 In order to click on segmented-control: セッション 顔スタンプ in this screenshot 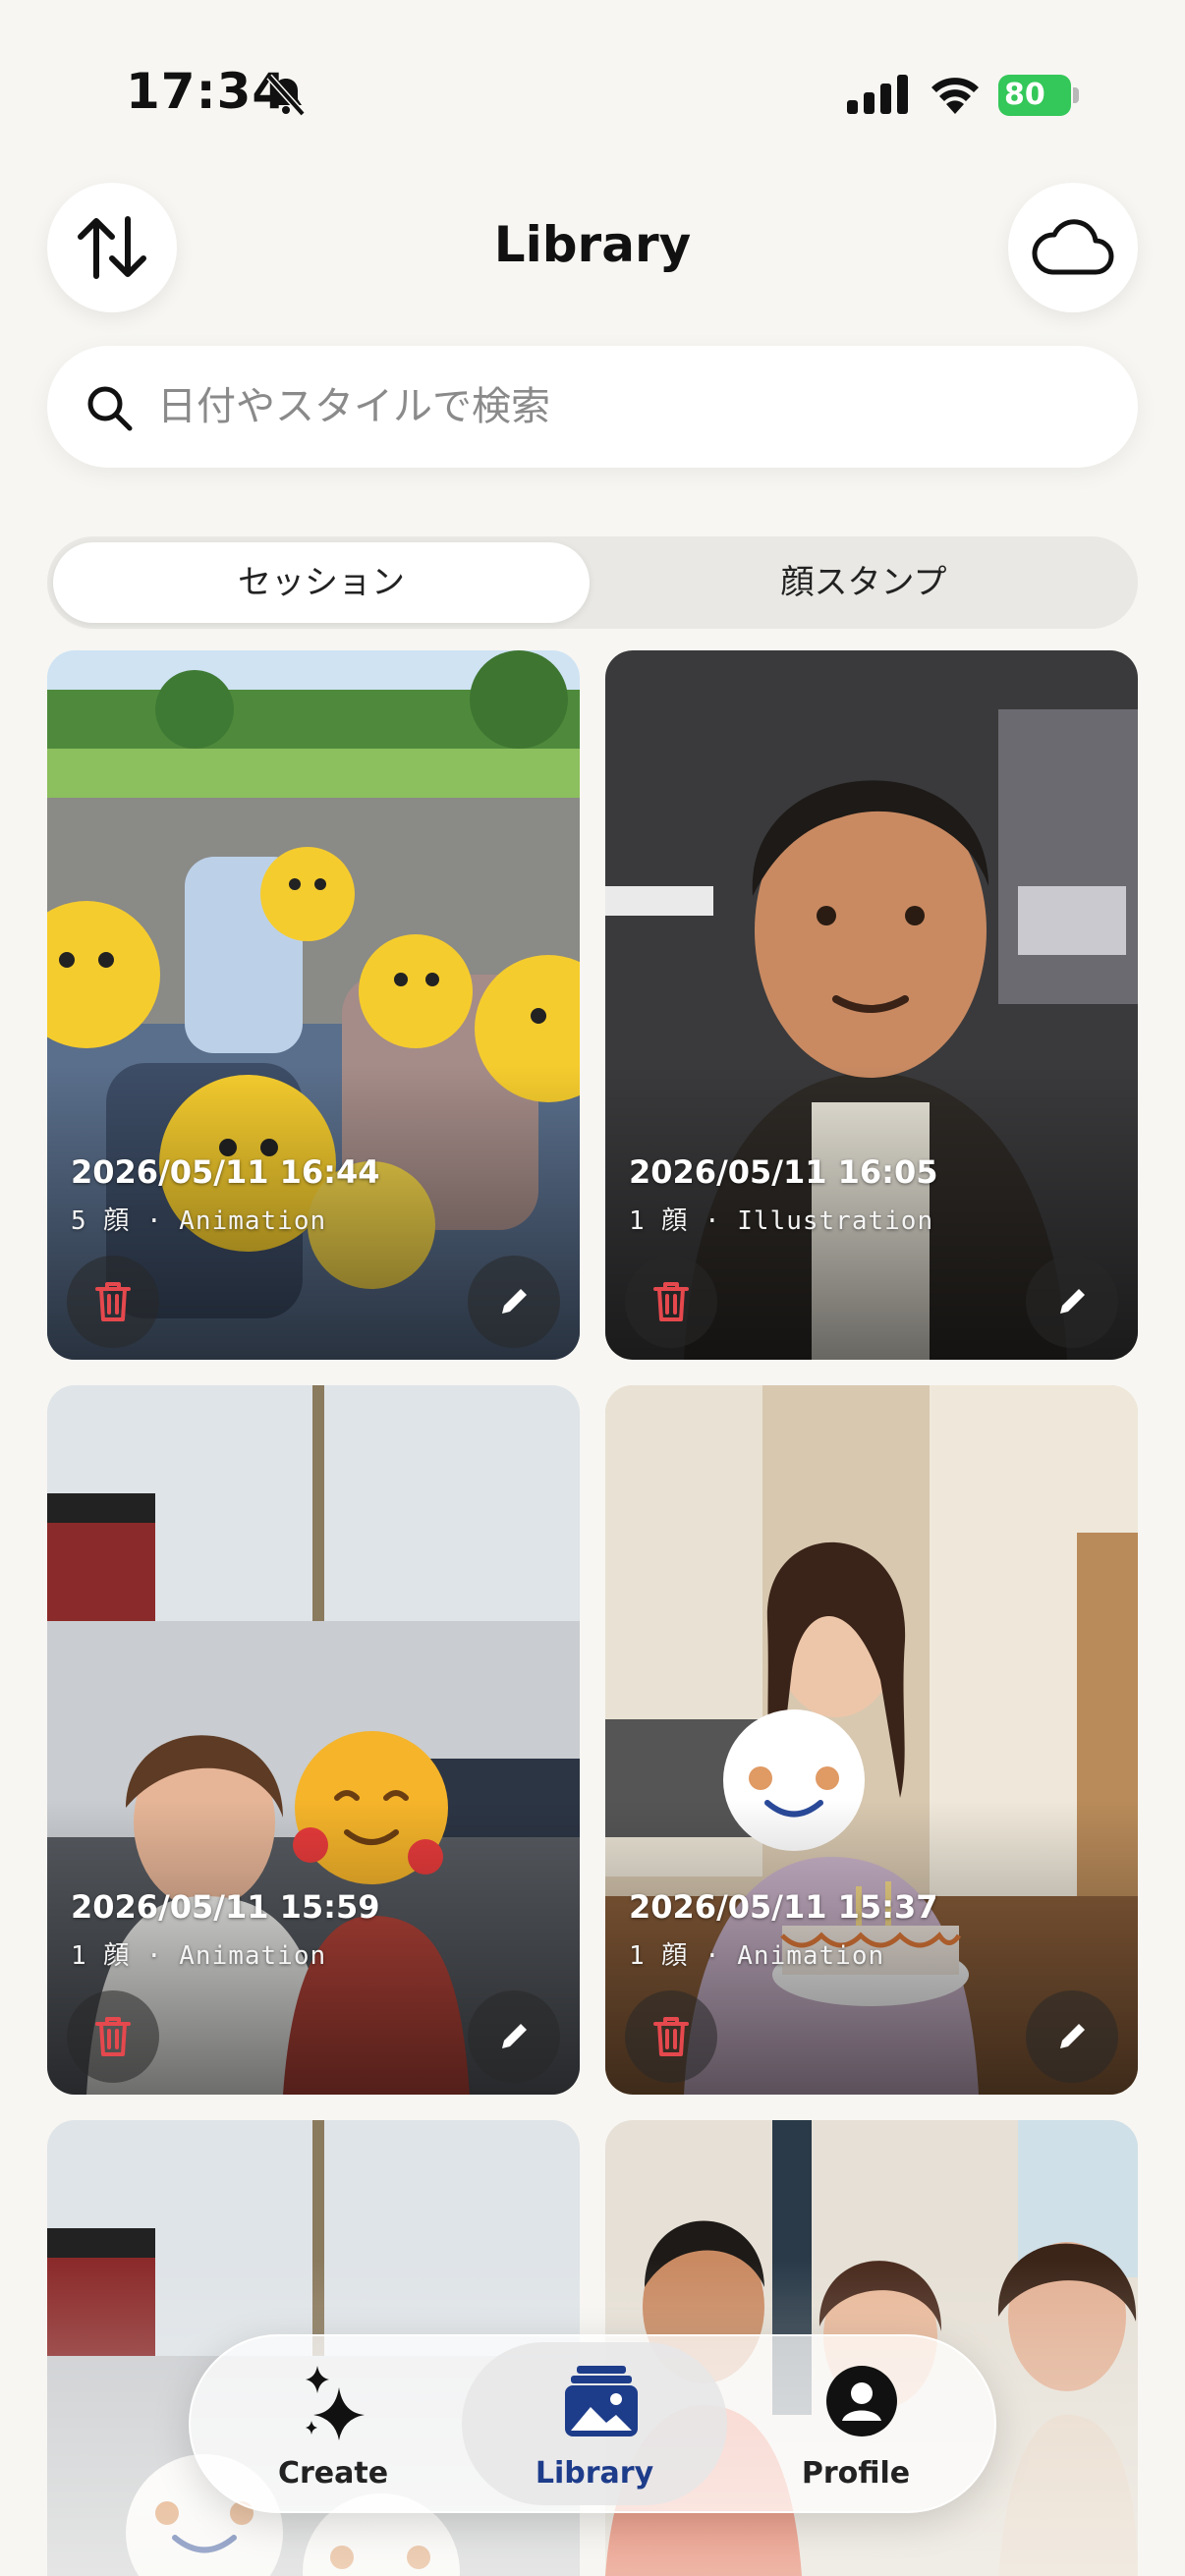, I will do `click(592, 582)`.